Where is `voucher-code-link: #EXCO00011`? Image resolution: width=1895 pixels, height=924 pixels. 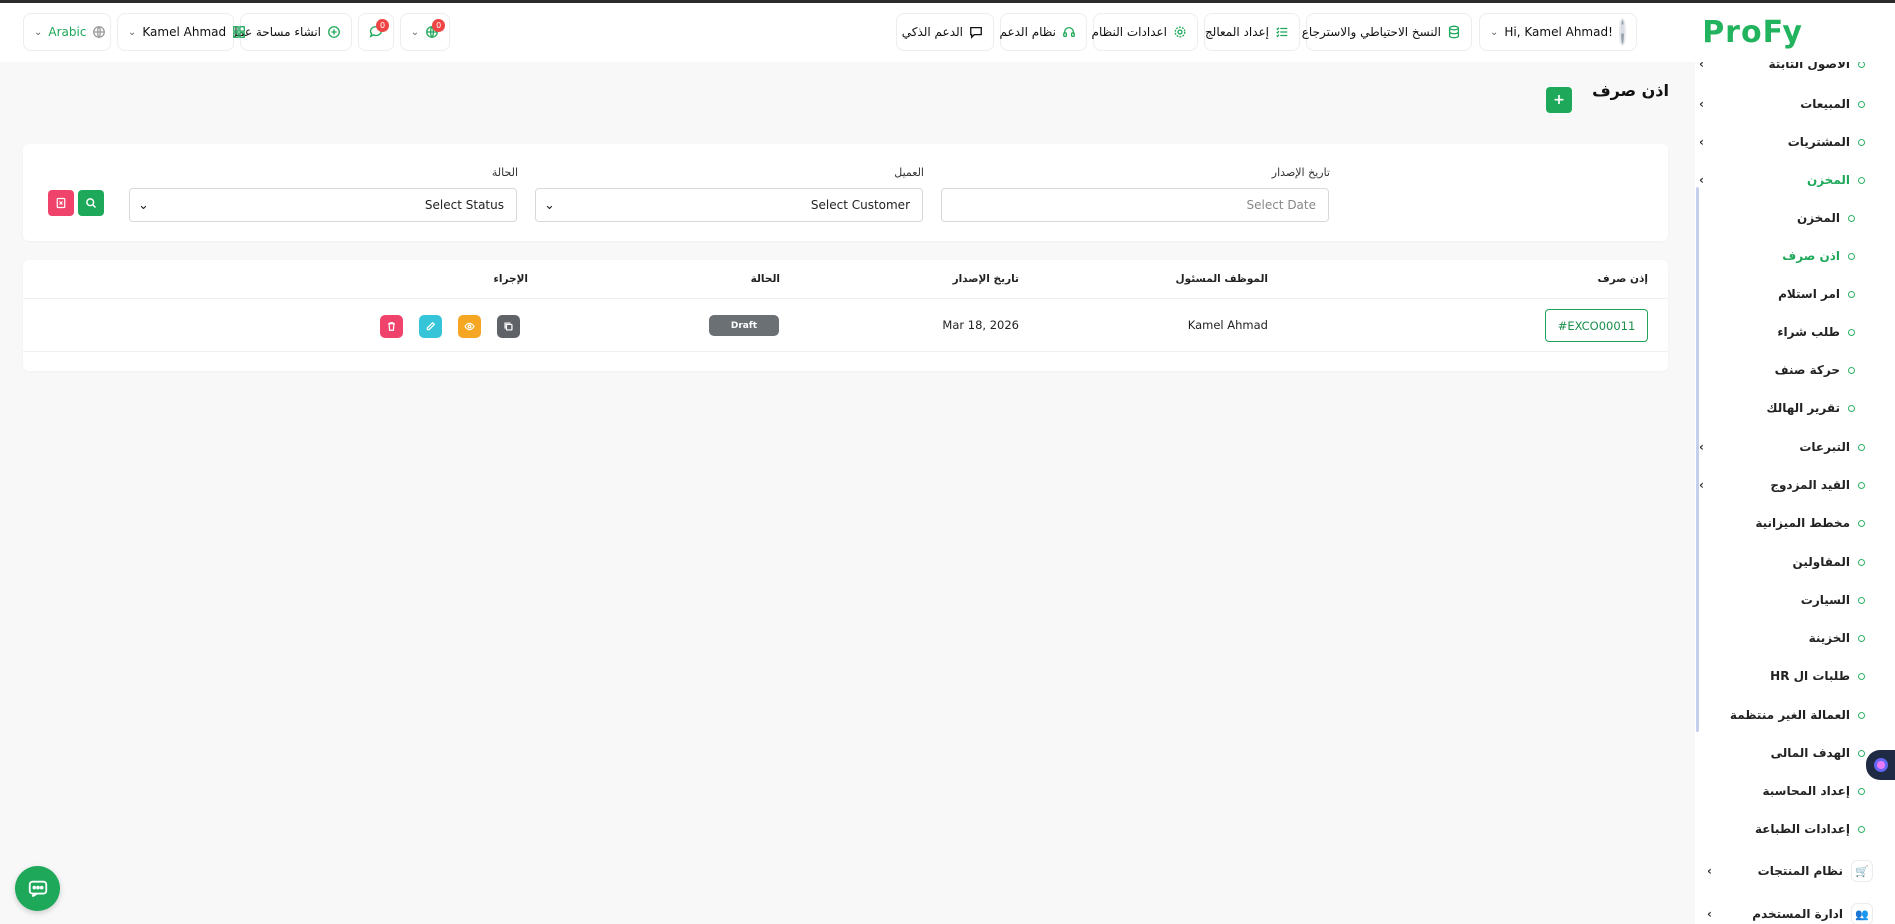 voucher-code-link: #EXCO00011 is located at coordinates (1596, 325).